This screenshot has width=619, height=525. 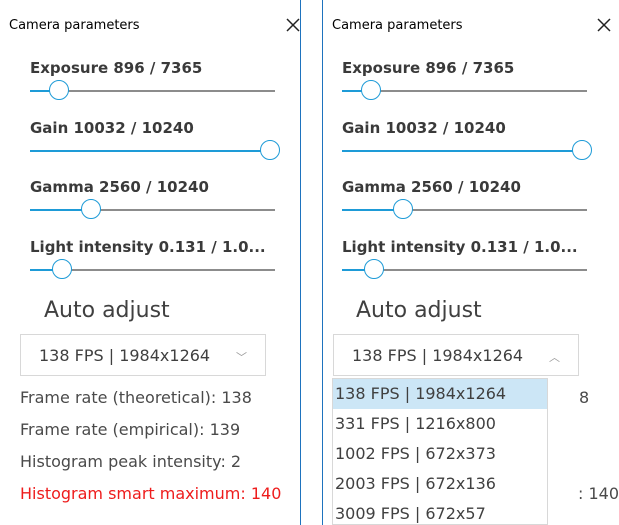 I want to click on dropdown-option: 331 FPS | 1216x800, so click(x=440, y=424).